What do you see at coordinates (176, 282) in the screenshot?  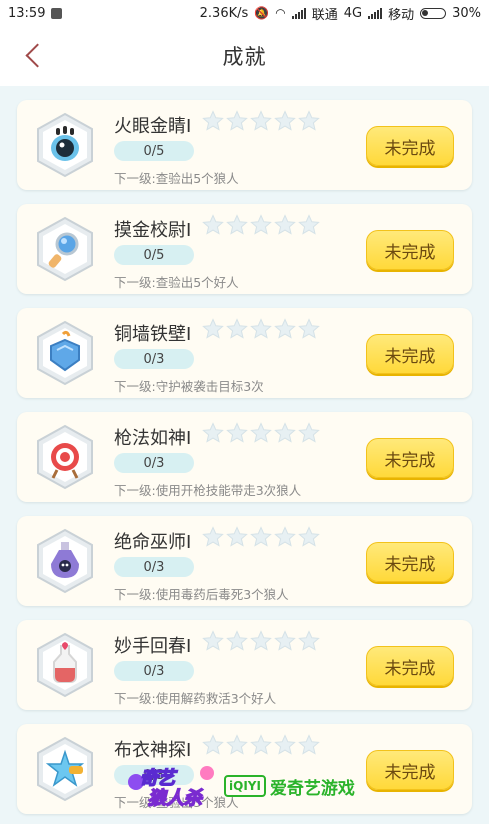 I see `next-level-text: 下一级:查验出5个好人` at bounding box center [176, 282].